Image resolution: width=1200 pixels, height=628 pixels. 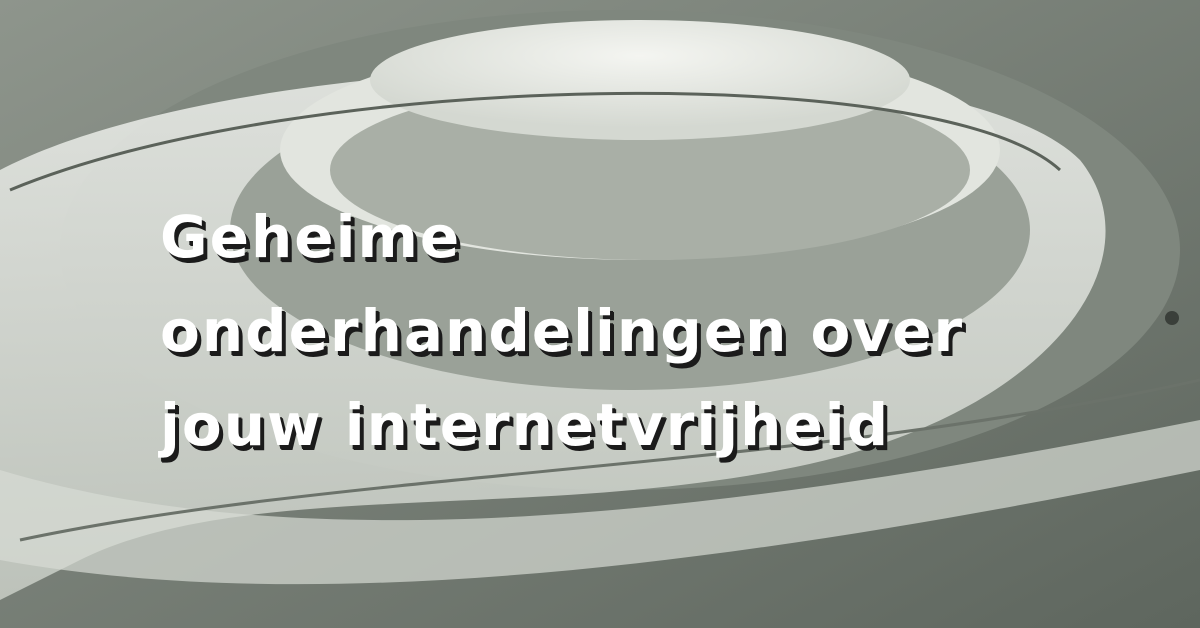 I want to click on headline-line-2: onderhandelingen over, so click(x=562, y=331).